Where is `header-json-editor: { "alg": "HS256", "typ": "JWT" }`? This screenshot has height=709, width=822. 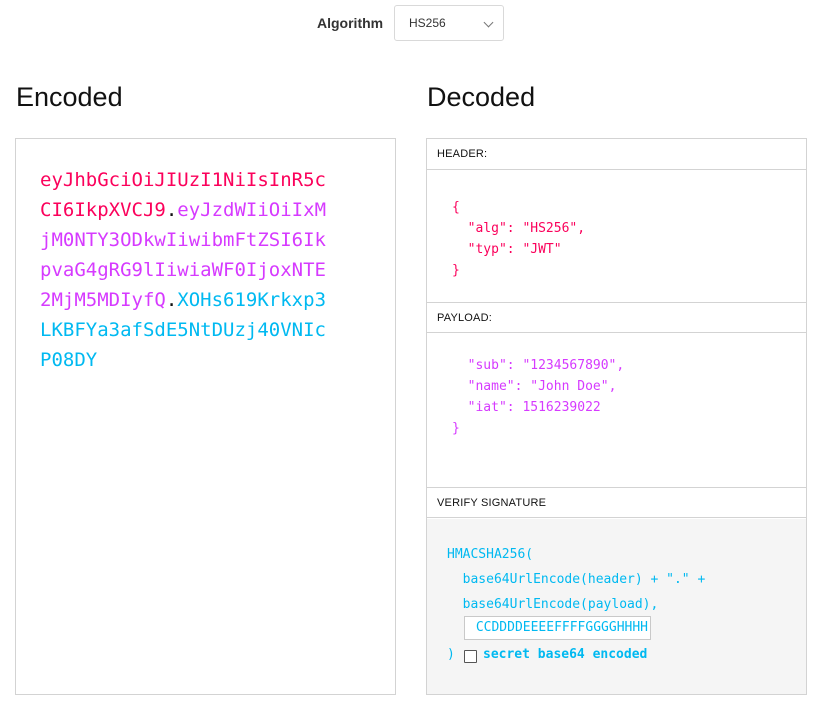 header-json-editor: { "alg": "HS256", "typ": "JWT" } is located at coordinates (518, 239).